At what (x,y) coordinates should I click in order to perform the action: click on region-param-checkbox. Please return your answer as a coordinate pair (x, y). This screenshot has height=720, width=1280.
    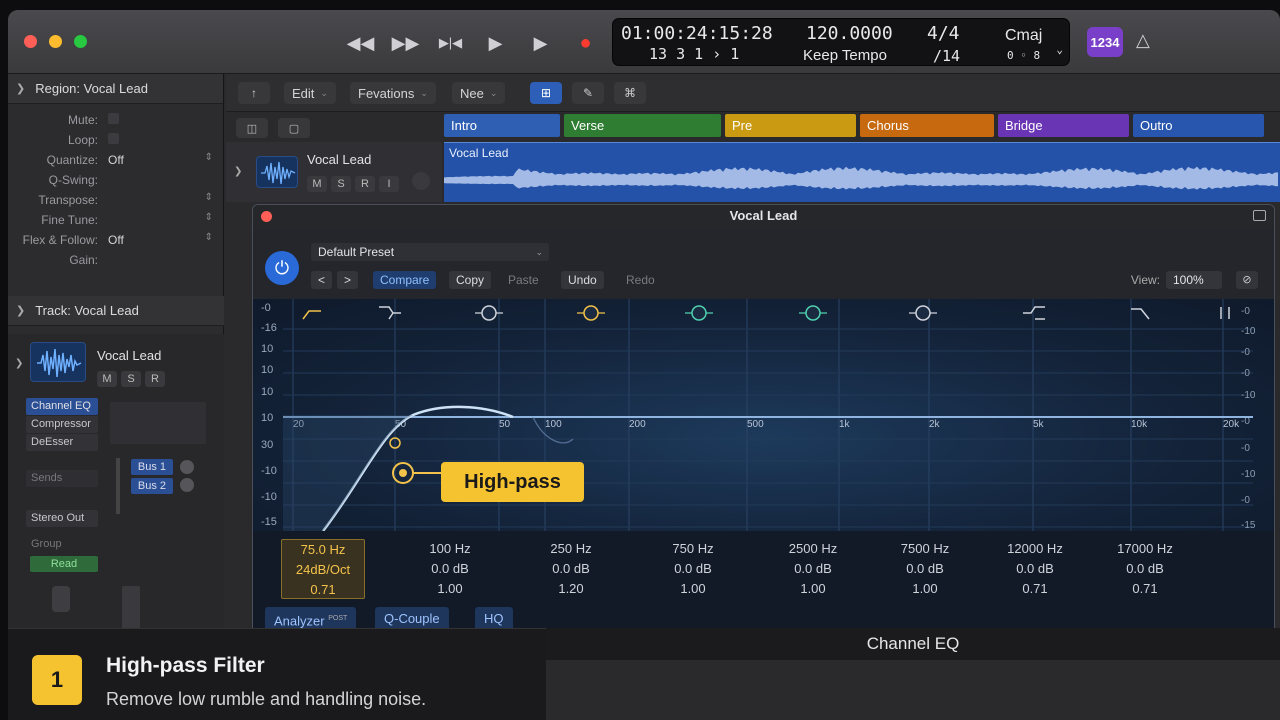
    Looking at the image, I should click on (113, 118).